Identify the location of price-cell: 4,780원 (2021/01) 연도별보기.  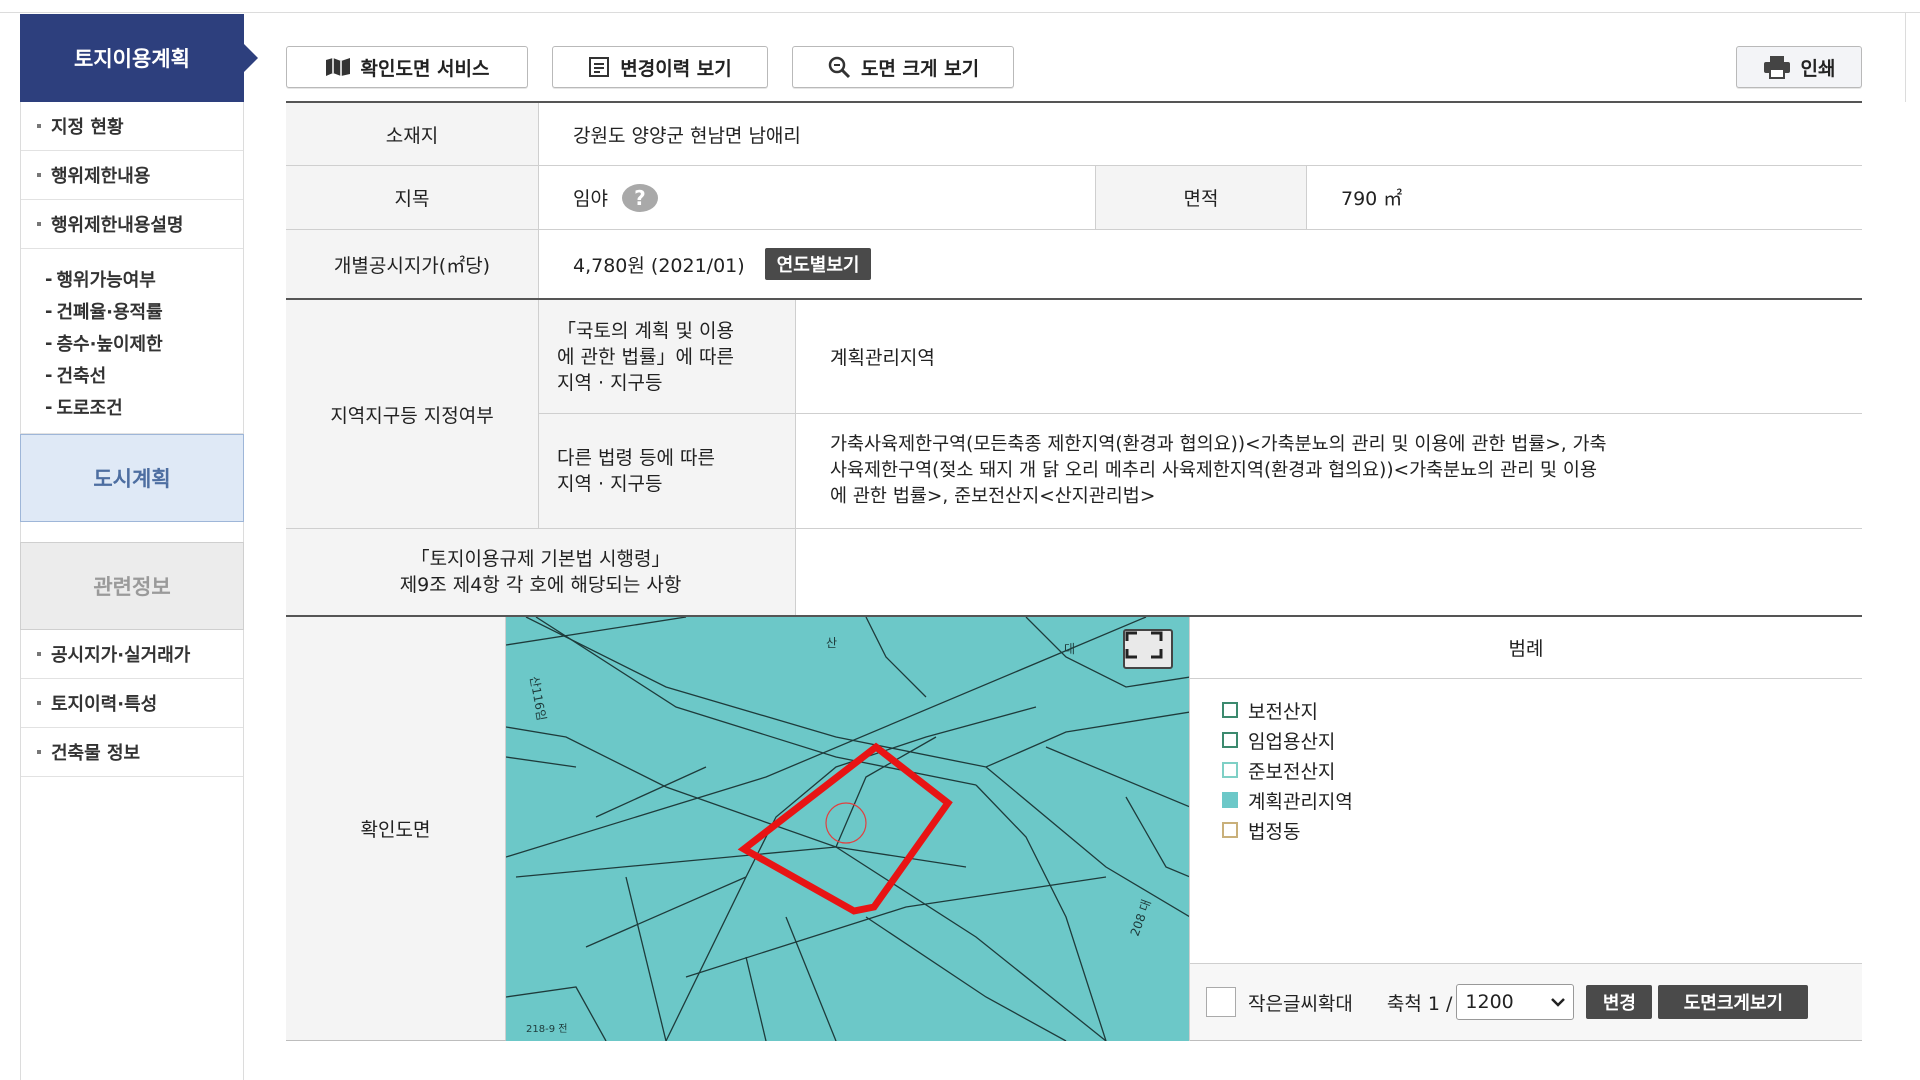
(1200, 264).